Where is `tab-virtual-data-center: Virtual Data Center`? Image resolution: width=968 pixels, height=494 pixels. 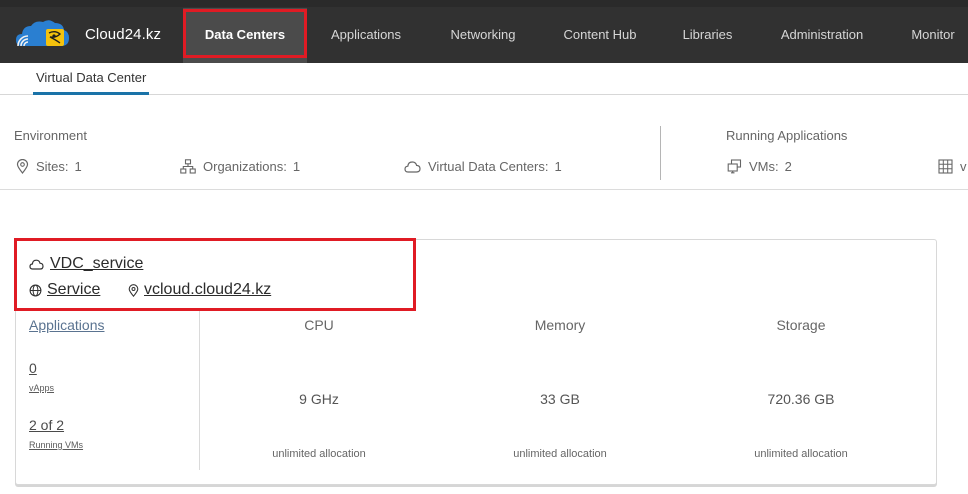 tab-virtual-data-center: Virtual Data Center is located at coordinates (91, 79).